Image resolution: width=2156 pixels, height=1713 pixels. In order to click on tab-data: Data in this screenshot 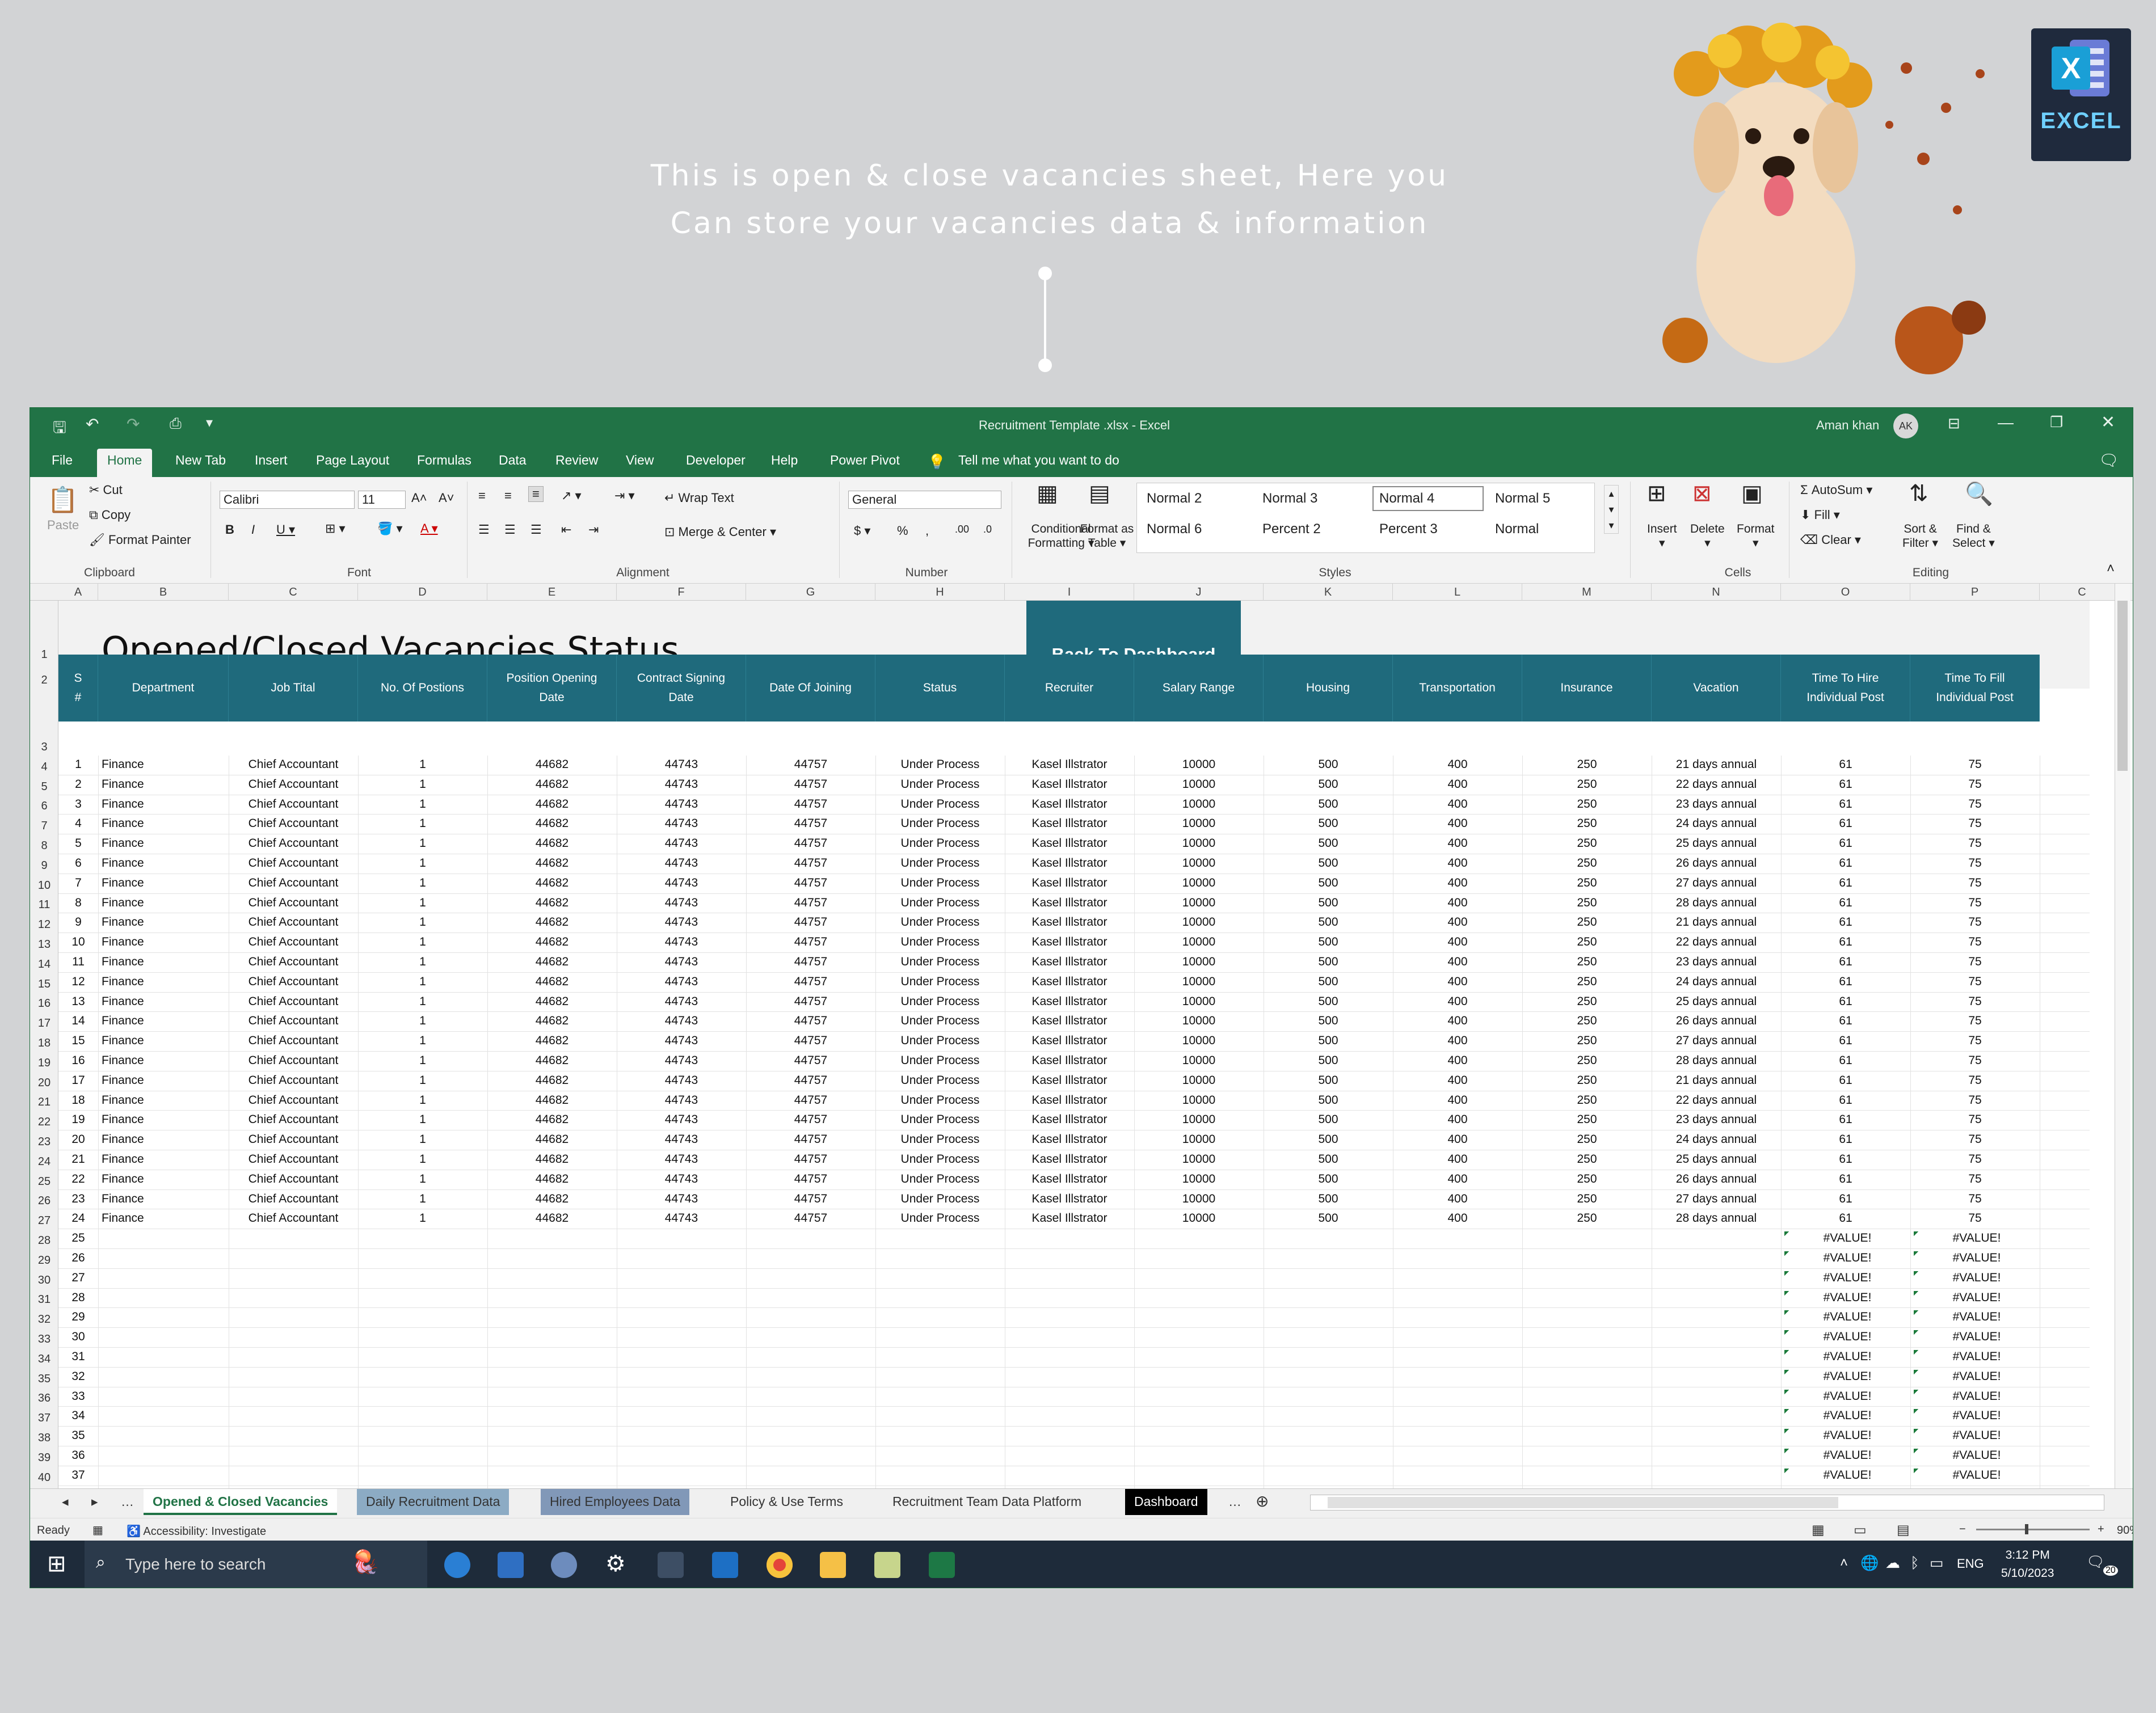, I will do `click(513, 463)`.